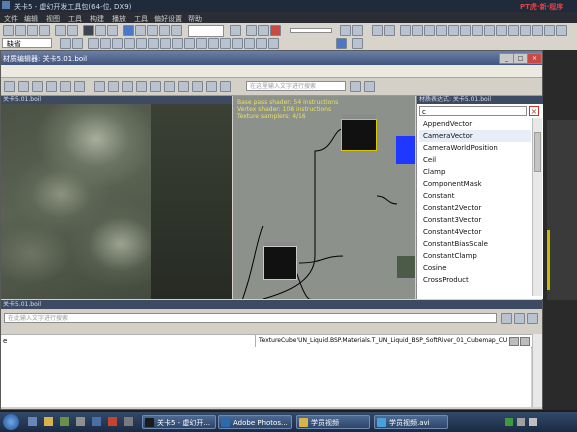  Describe the element at coordinates (176, 30) in the screenshot. I see `scale-nonuniform-icon` at that location.